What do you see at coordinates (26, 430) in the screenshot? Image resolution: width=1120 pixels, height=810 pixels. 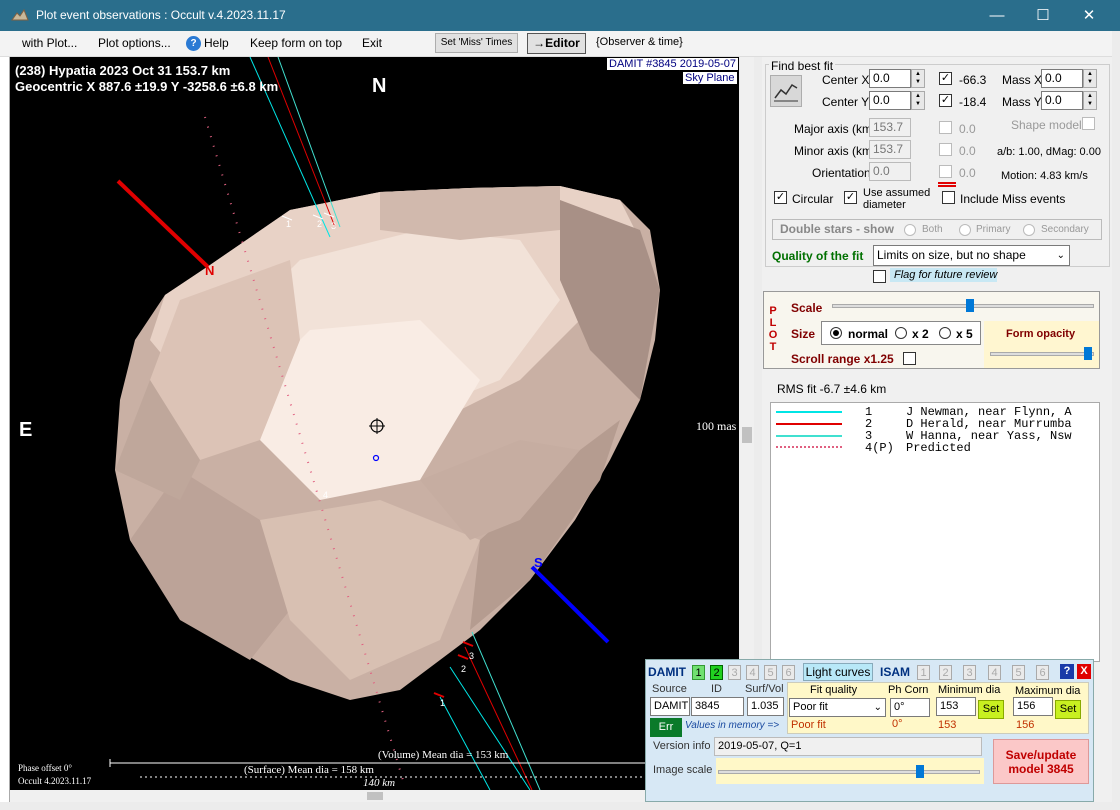 I see `east-label: E` at bounding box center [26, 430].